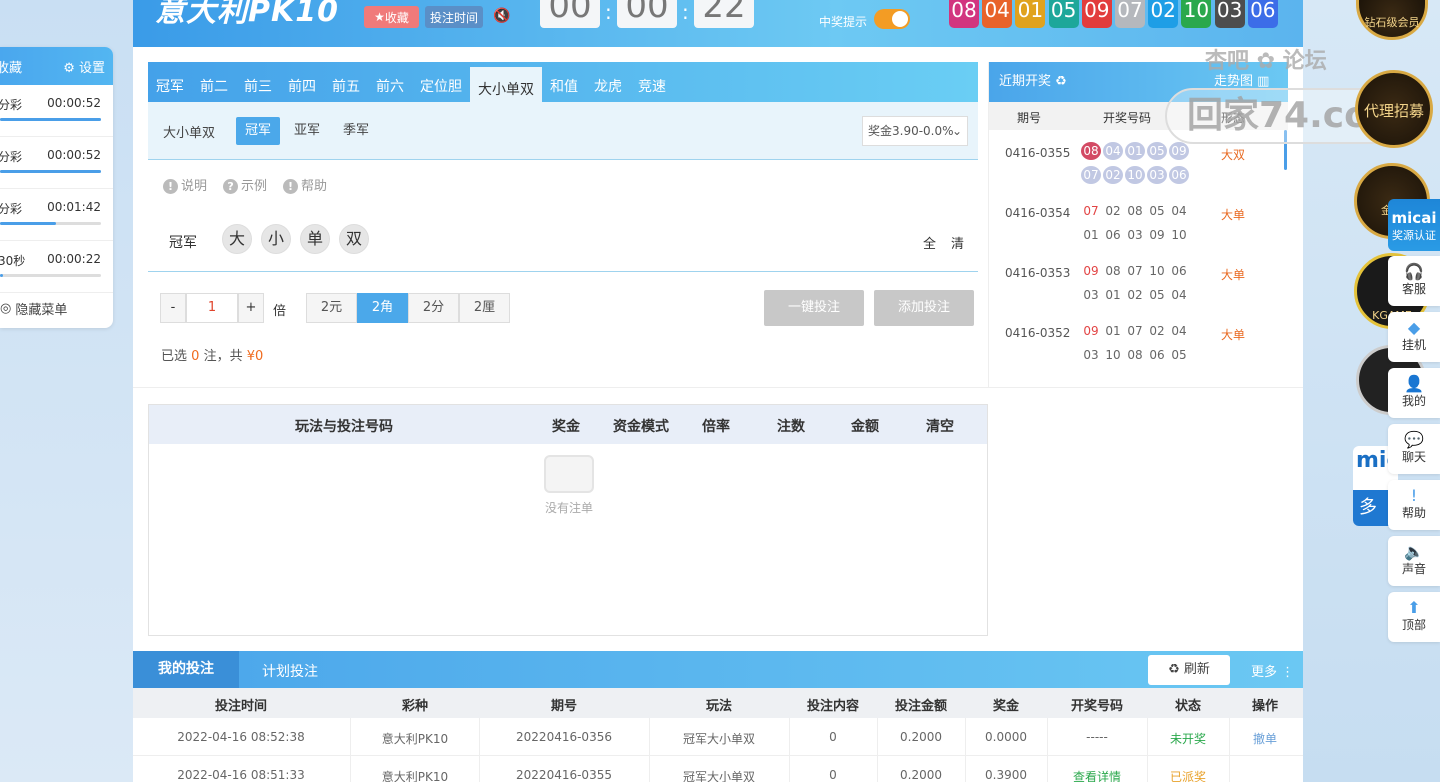 Image resolution: width=1440 pixels, height=782 pixels. What do you see at coordinates (307, 131) in the screenshot?
I see `subtab-position: 亚军` at bounding box center [307, 131].